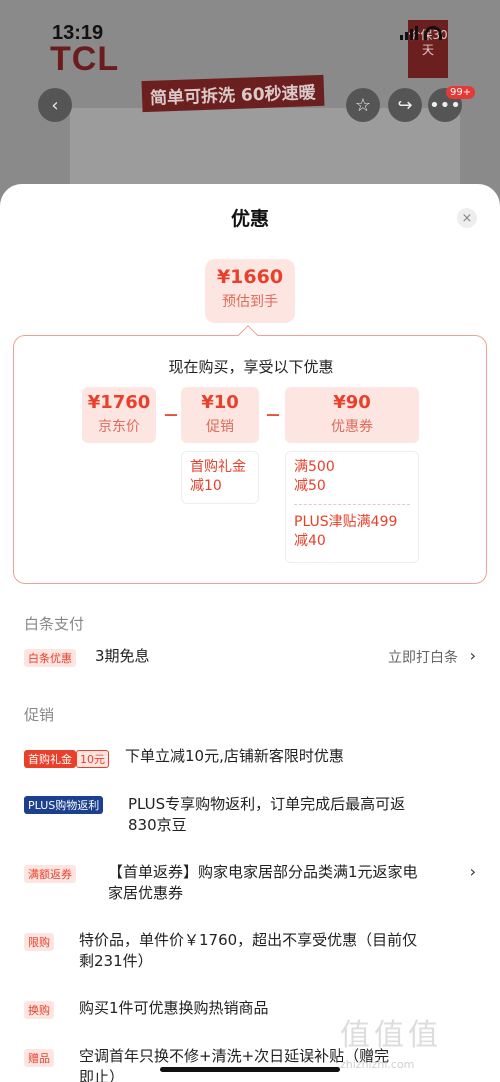 The image size is (500, 1082). Describe the element at coordinates (50, 758) in the screenshot. I see `promo-tag: 首购礼金` at that location.